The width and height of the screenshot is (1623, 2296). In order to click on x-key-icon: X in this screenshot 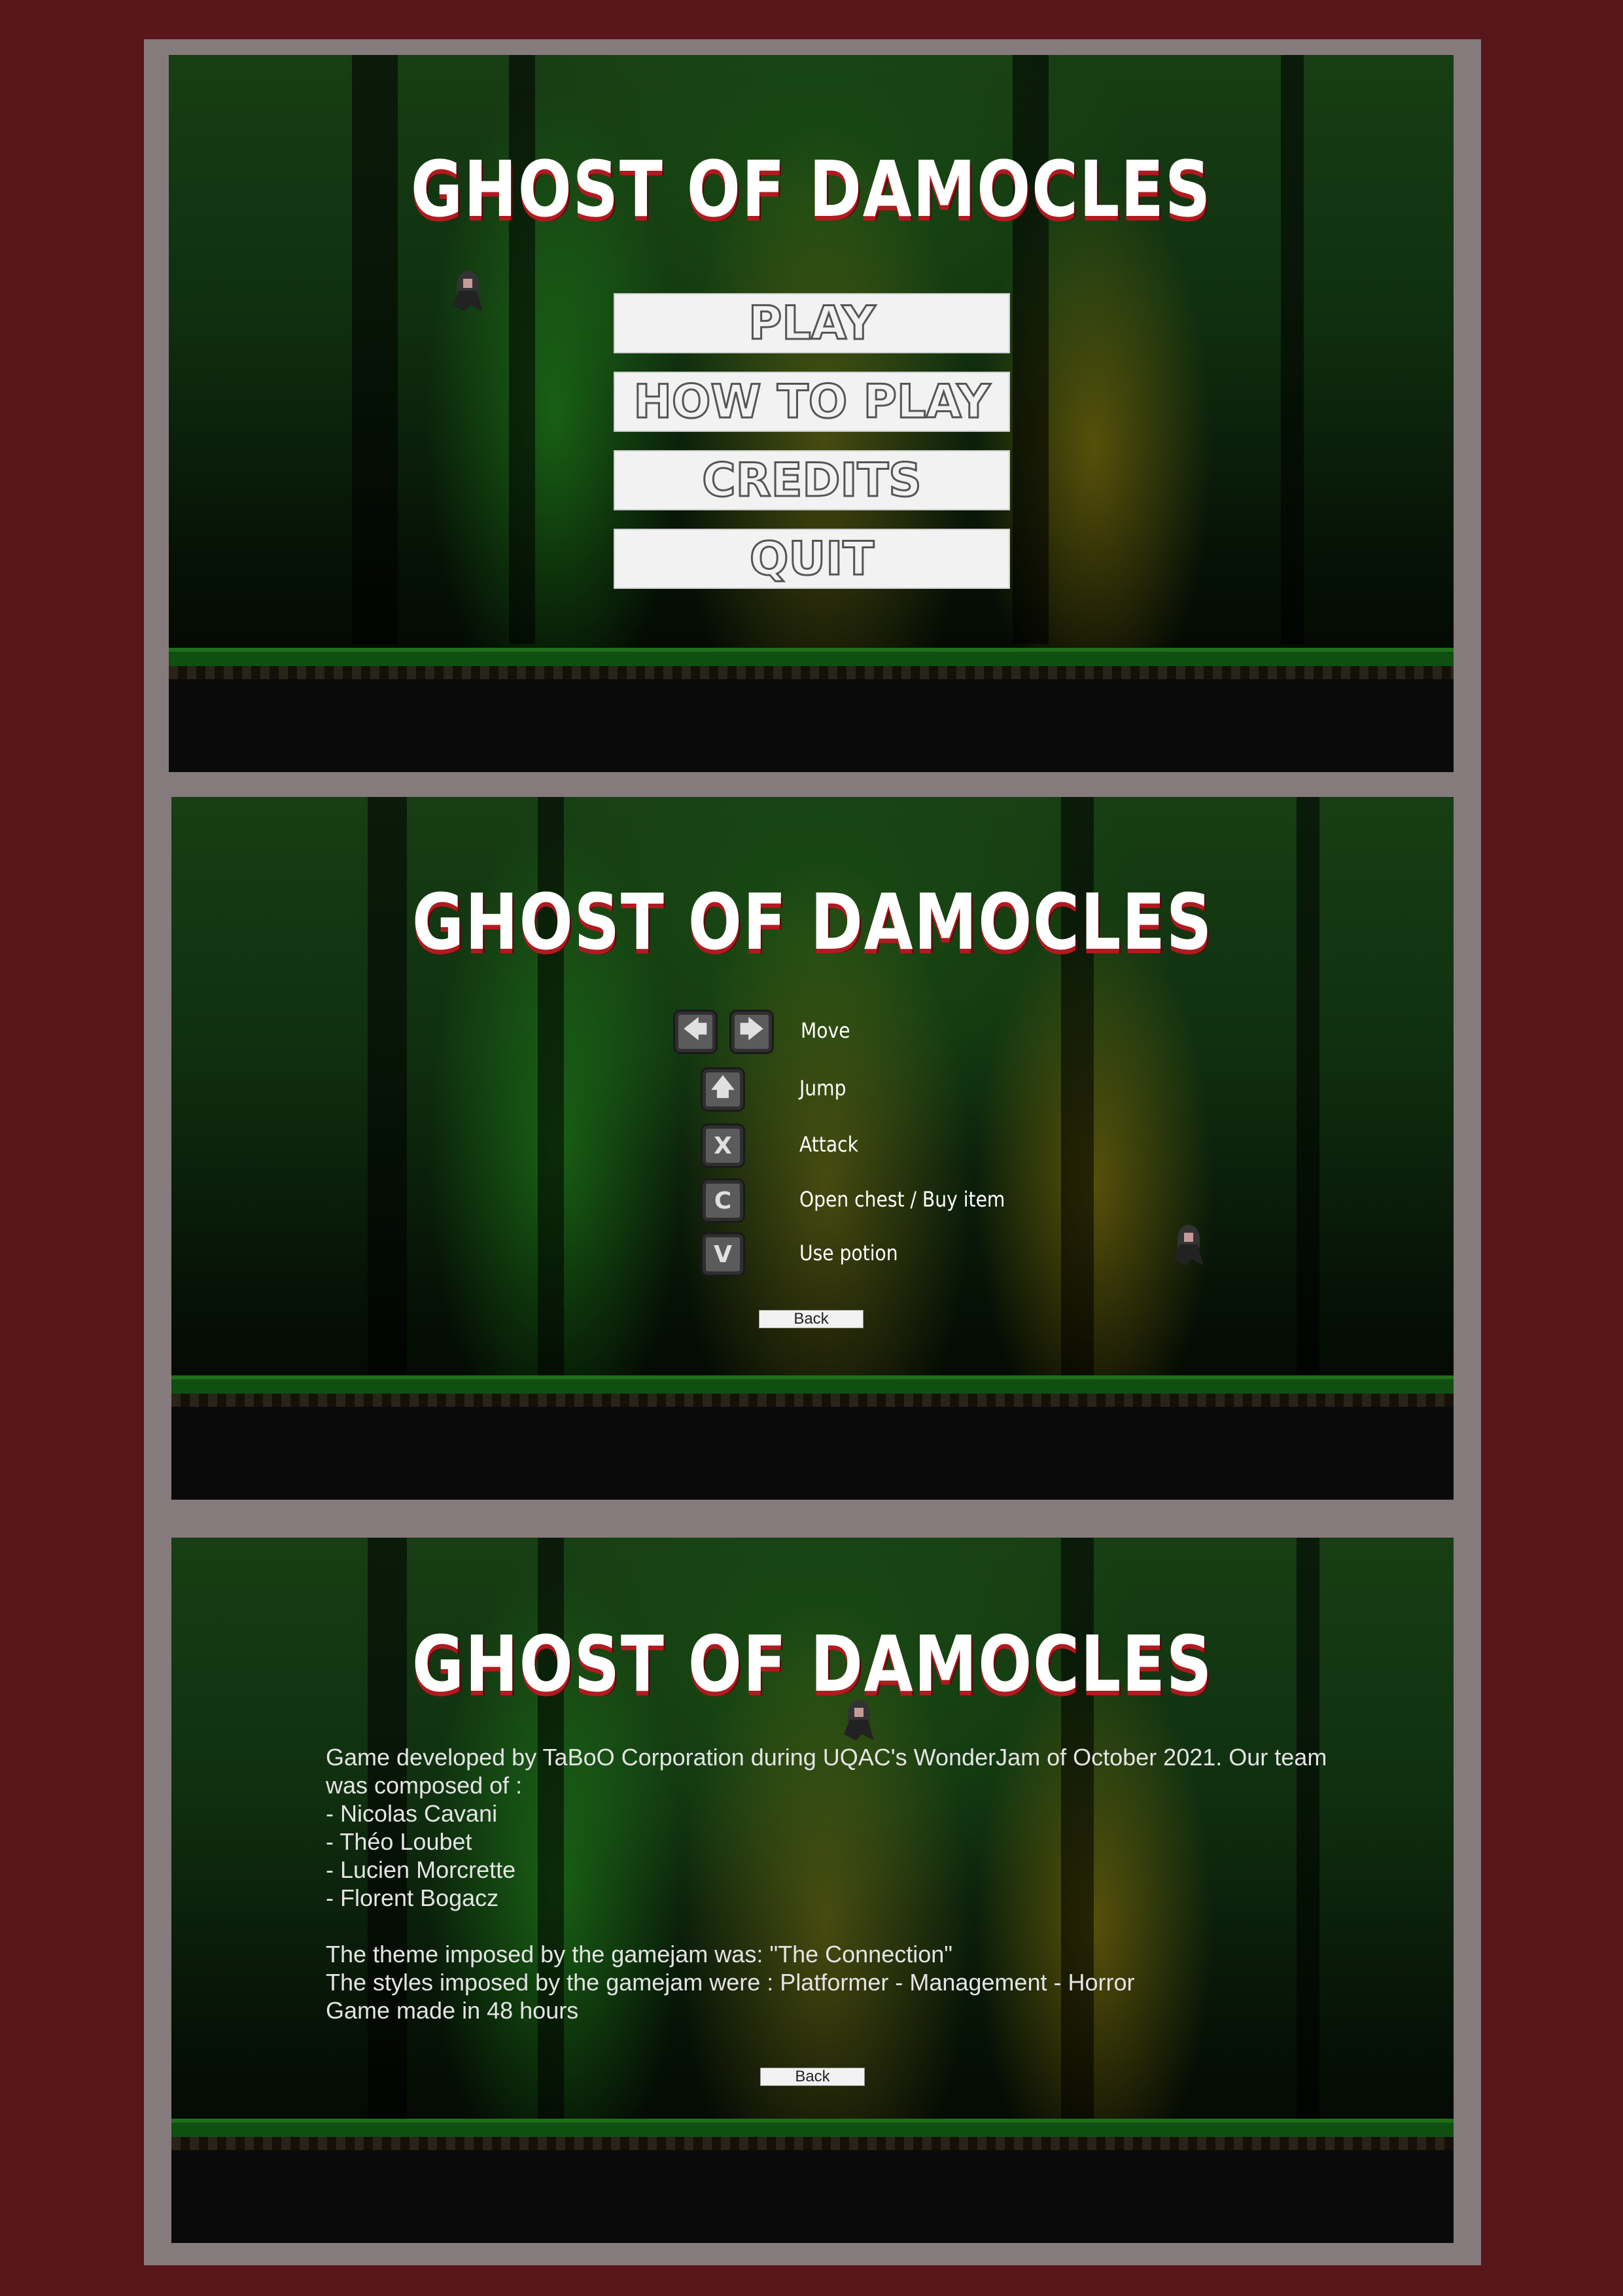, I will do `click(723, 1145)`.